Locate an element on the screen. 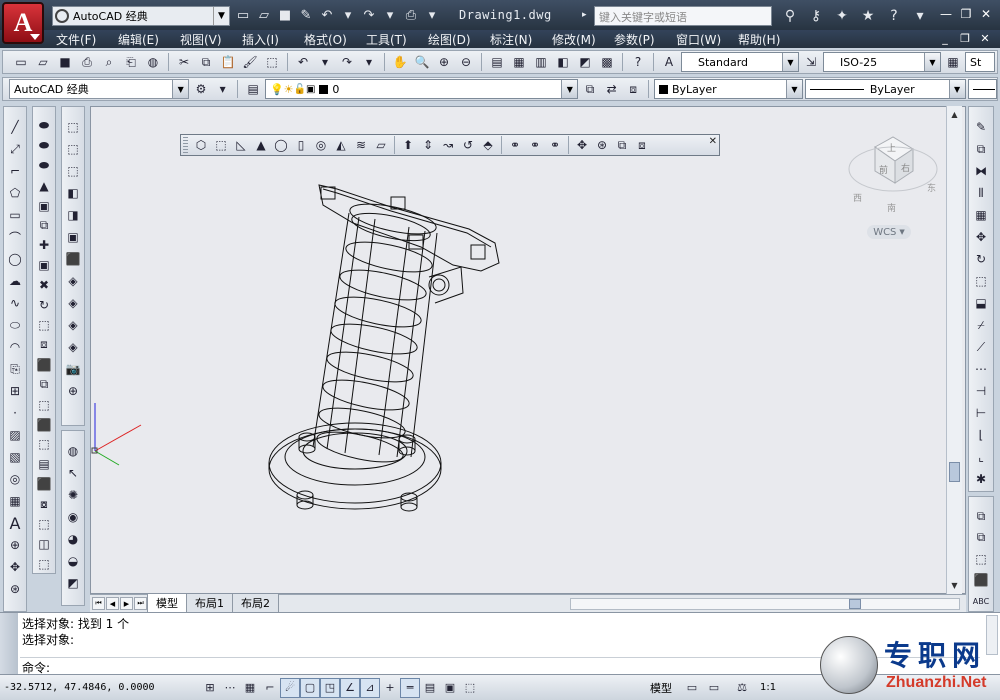 This screenshot has width=1000, height=700. materials-icon: ◉ is located at coordinates (73, 517).